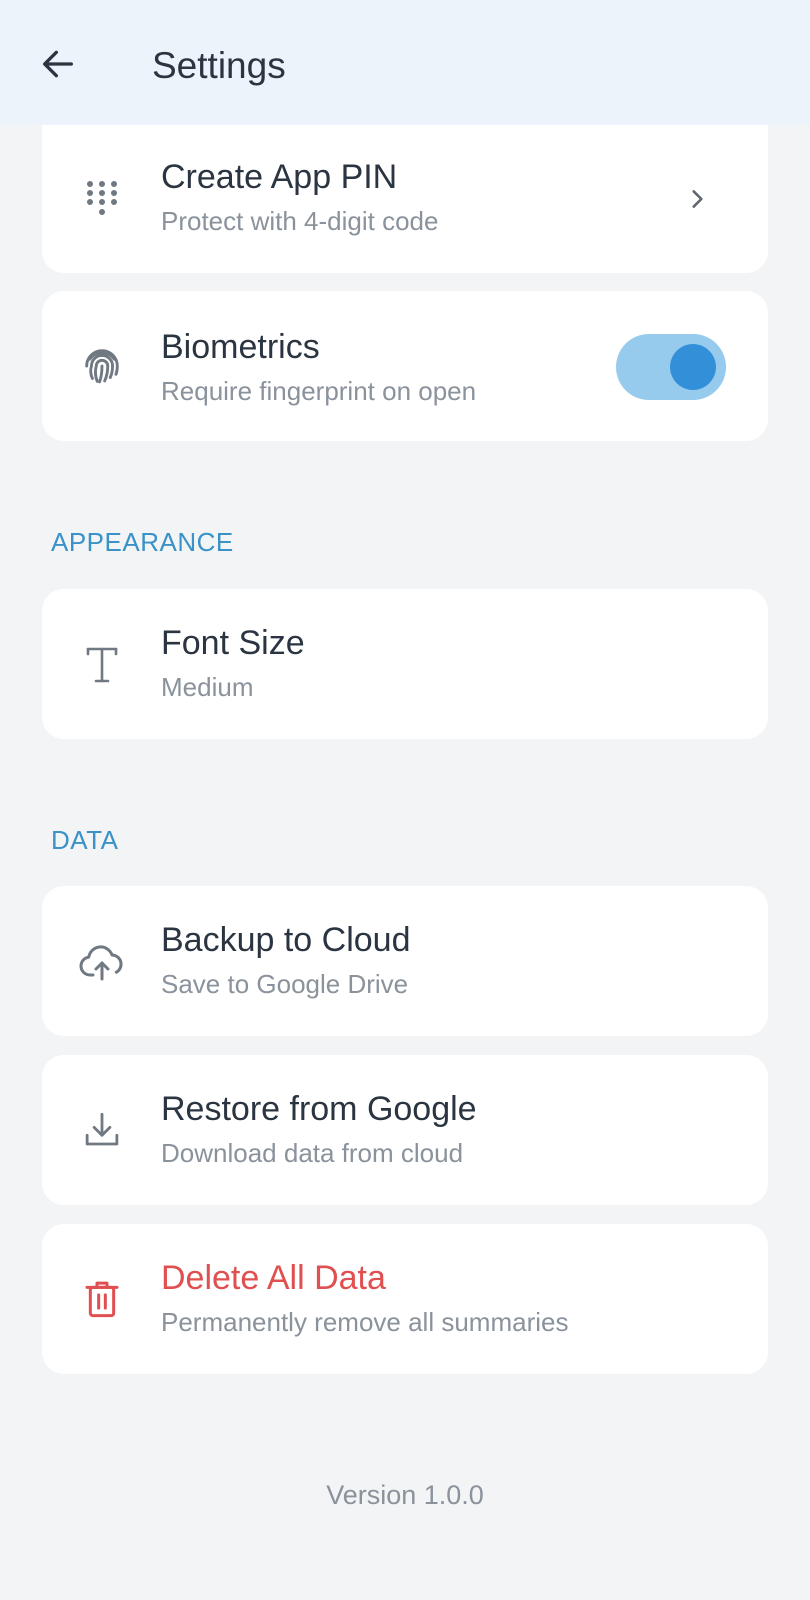 The image size is (810, 1600). I want to click on backup-row: Backup to Cloud Save to Google Drive, so click(405, 961).